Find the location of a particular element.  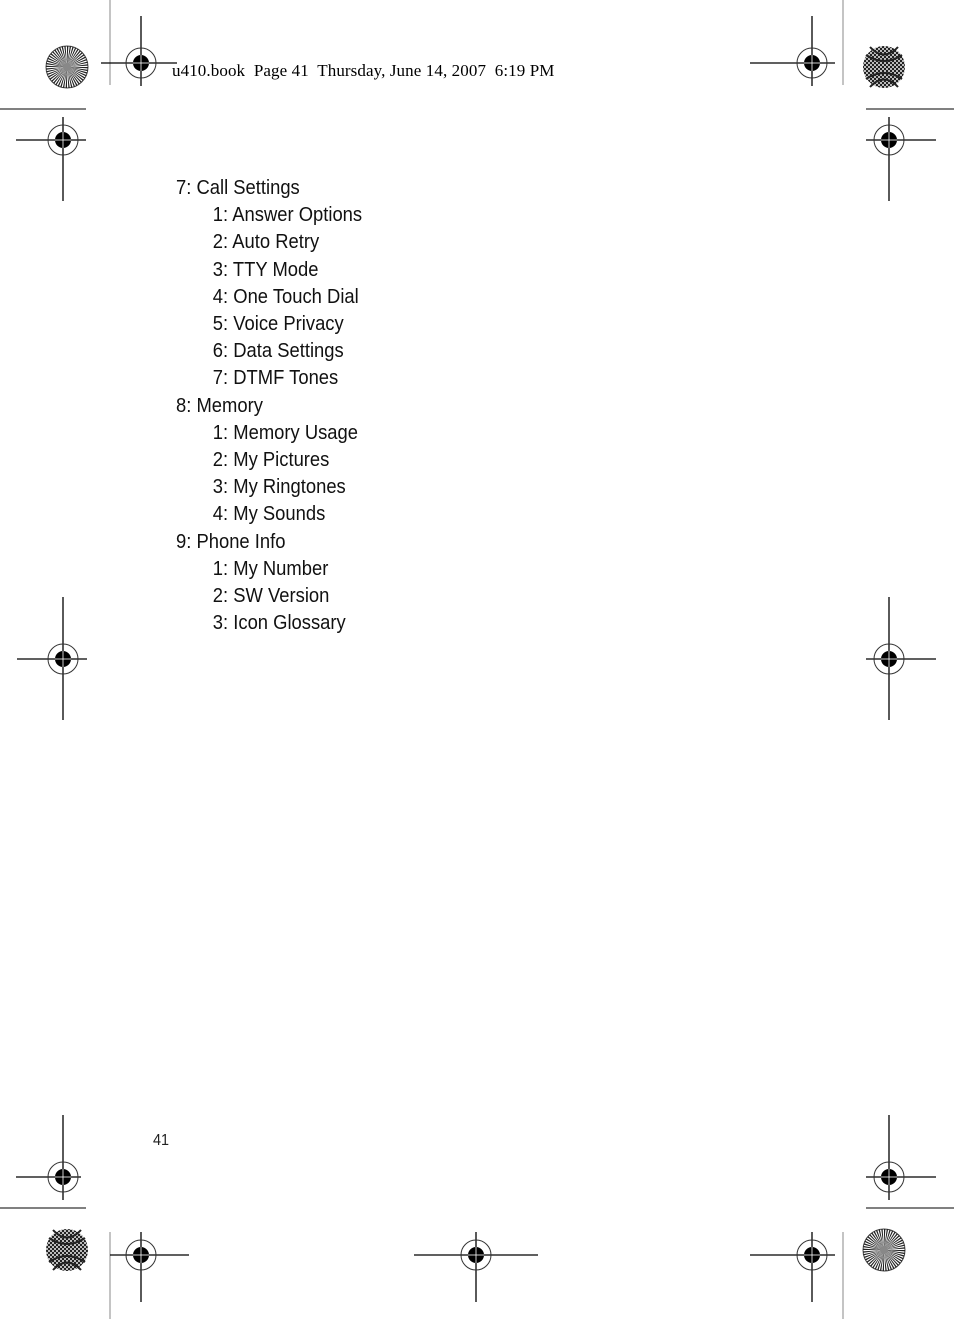

submenu-item: 2: SW Version is located at coordinates (271, 596).